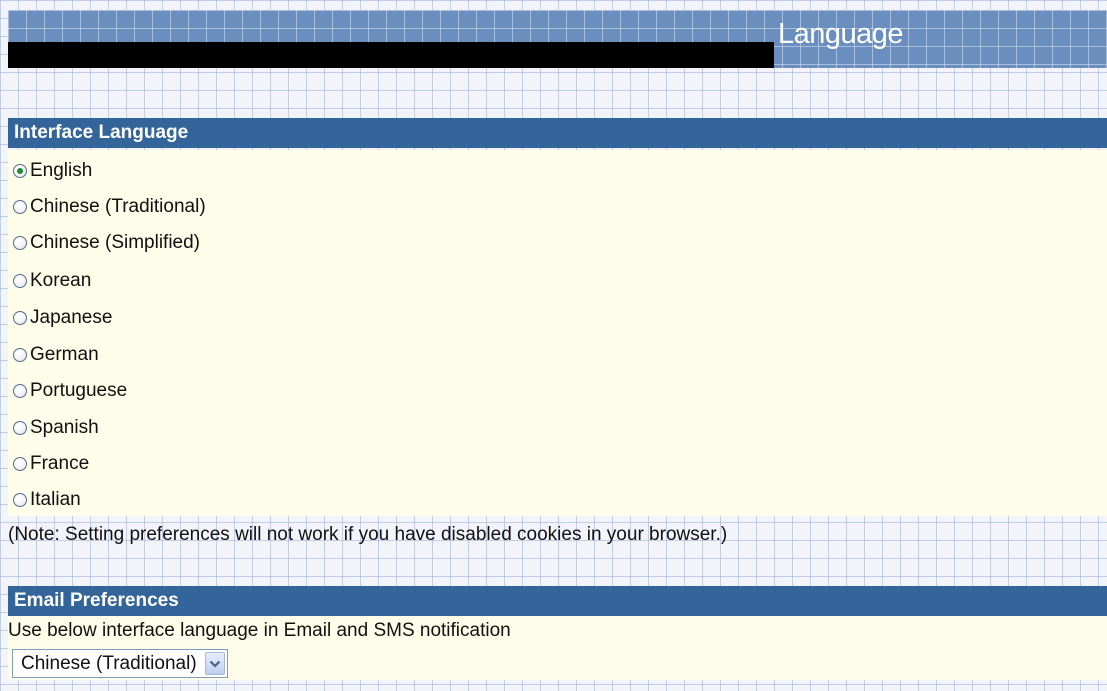 This screenshot has width=1107, height=691. What do you see at coordinates (64, 354) in the screenshot?
I see `radio-label: German` at bounding box center [64, 354].